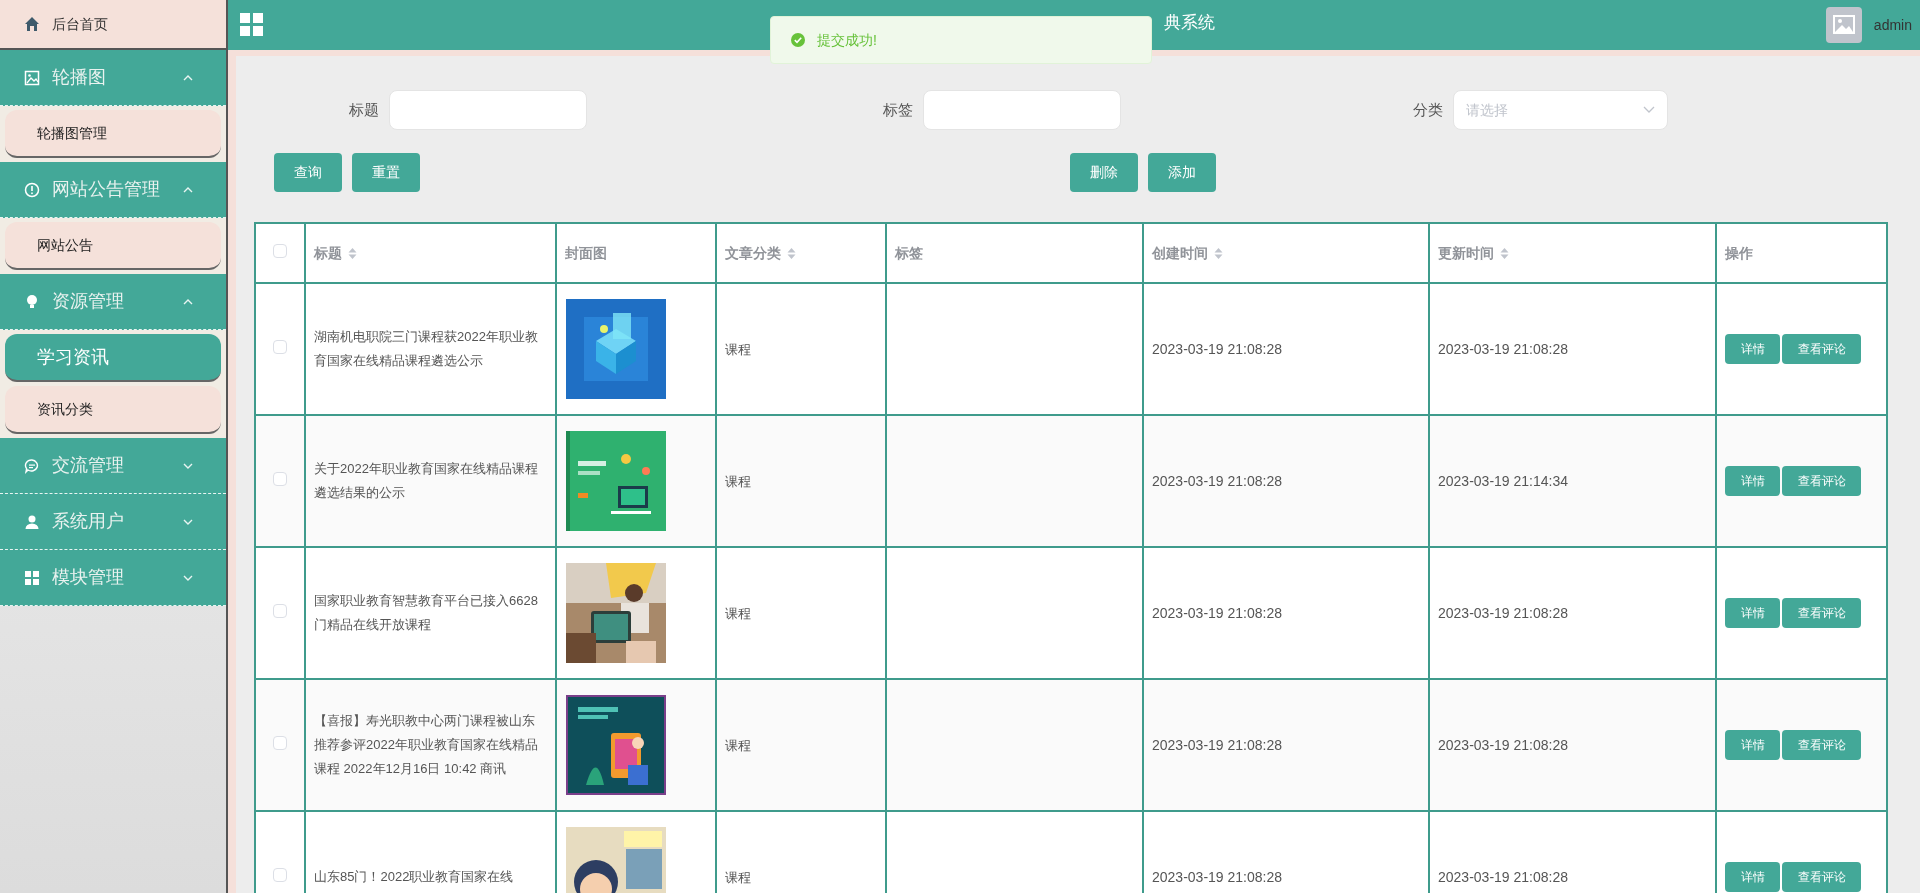 The image size is (1920, 893). Describe the element at coordinates (847, 40) in the screenshot. I see `toast-message: 提交成功!` at that location.